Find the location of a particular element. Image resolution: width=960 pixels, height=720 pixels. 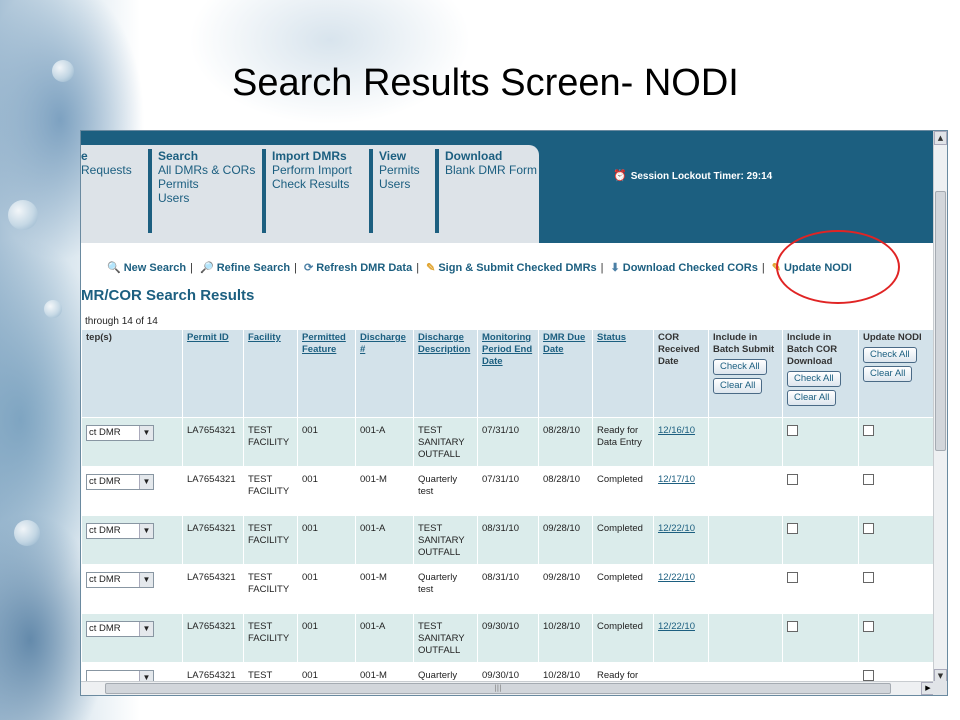

batch-submit-check-all-button: Check All is located at coordinates (740, 367).